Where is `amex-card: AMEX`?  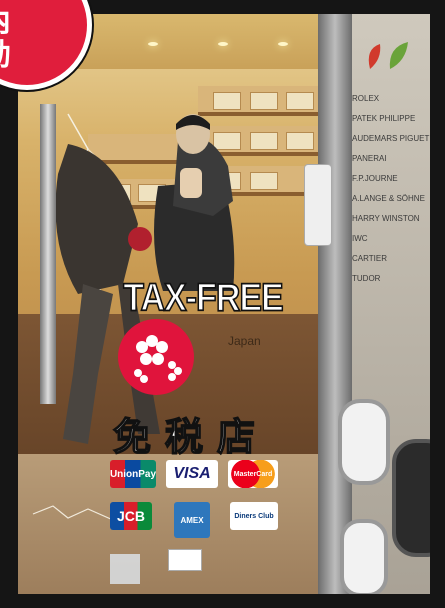 amex-card: AMEX is located at coordinates (192, 520).